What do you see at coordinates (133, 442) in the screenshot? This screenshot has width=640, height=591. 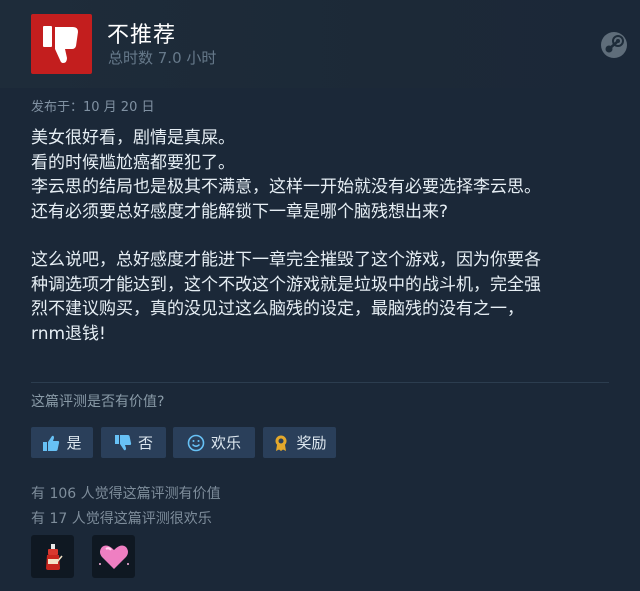 I see `vote-no-button: 否` at bounding box center [133, 442].